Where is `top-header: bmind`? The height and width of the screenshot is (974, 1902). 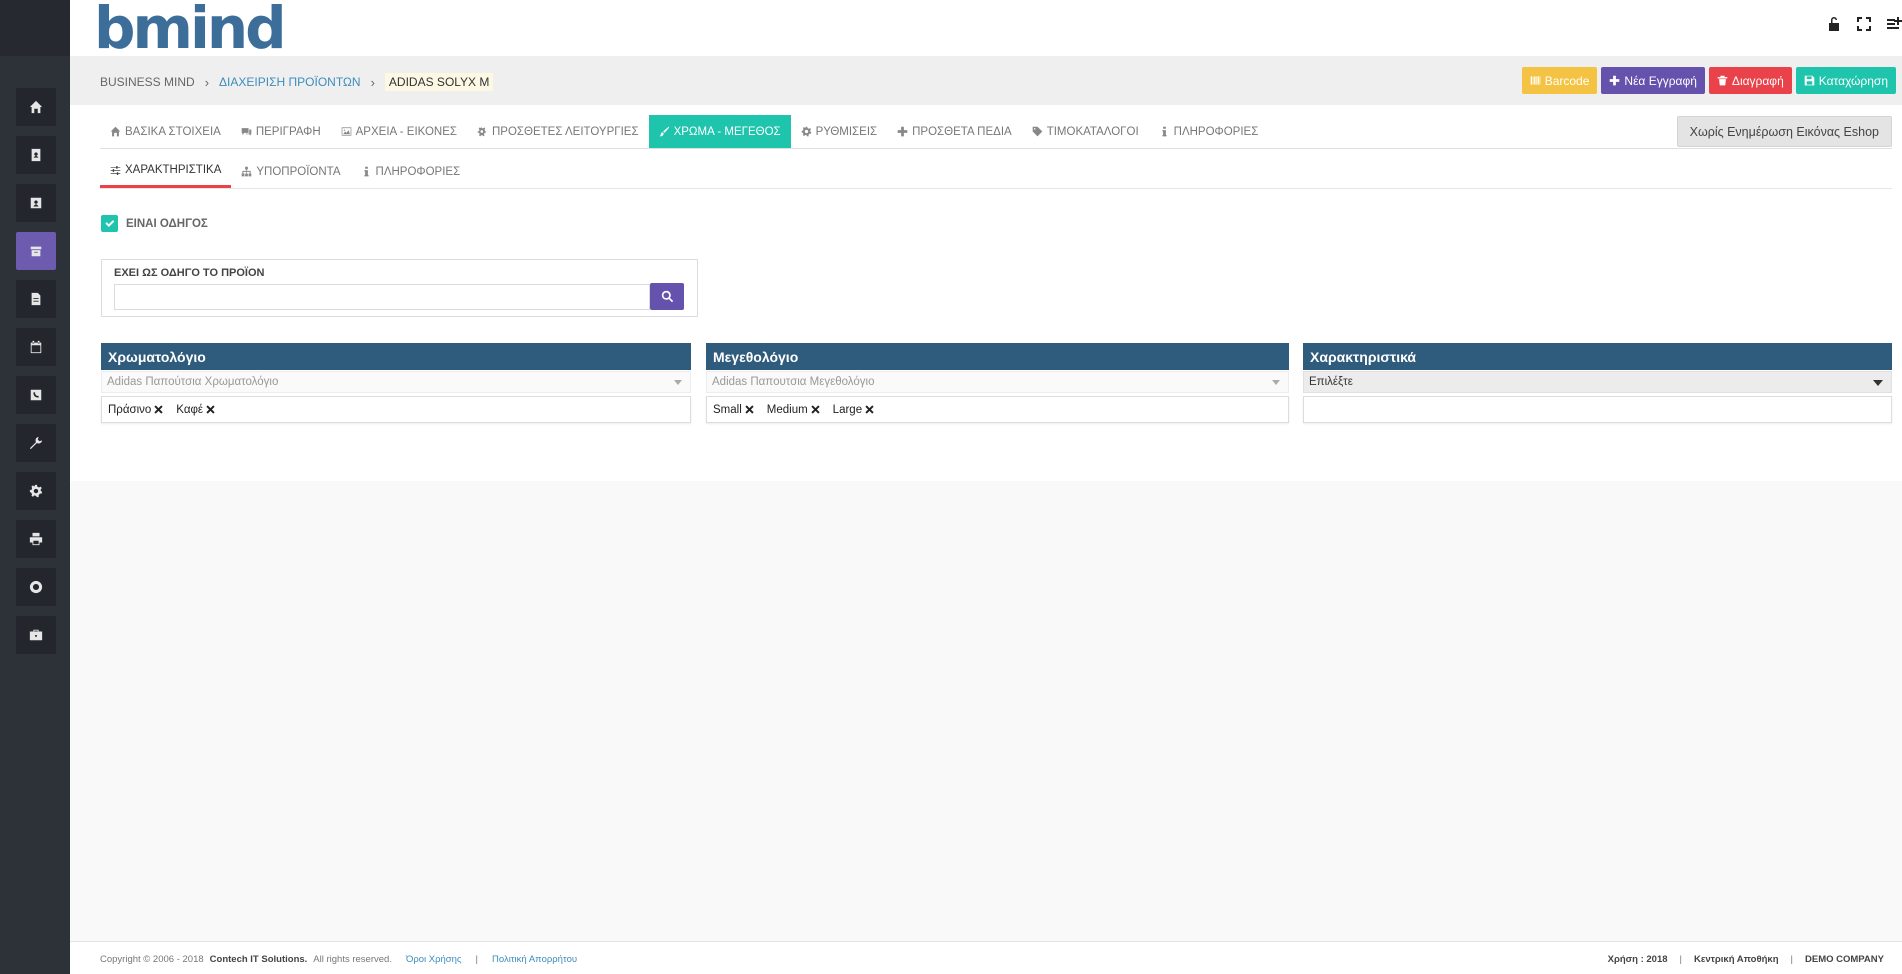 top-header: bmind is located at coordinates (986, 31).